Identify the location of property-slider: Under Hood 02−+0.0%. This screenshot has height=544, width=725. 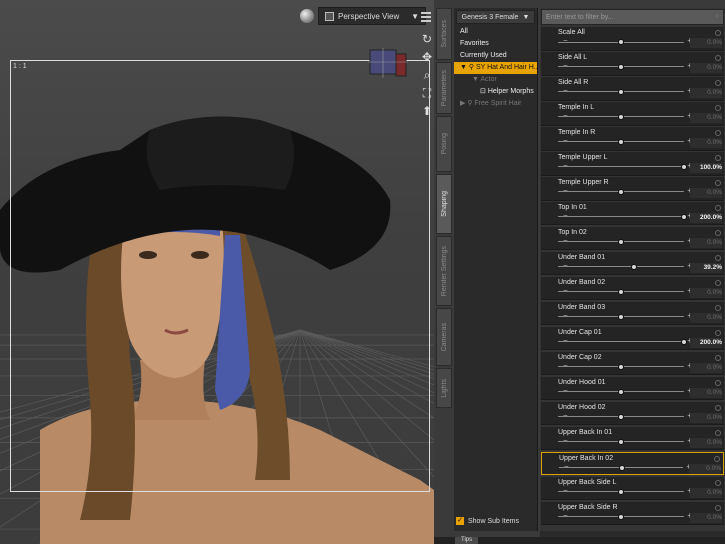
(632, 413).